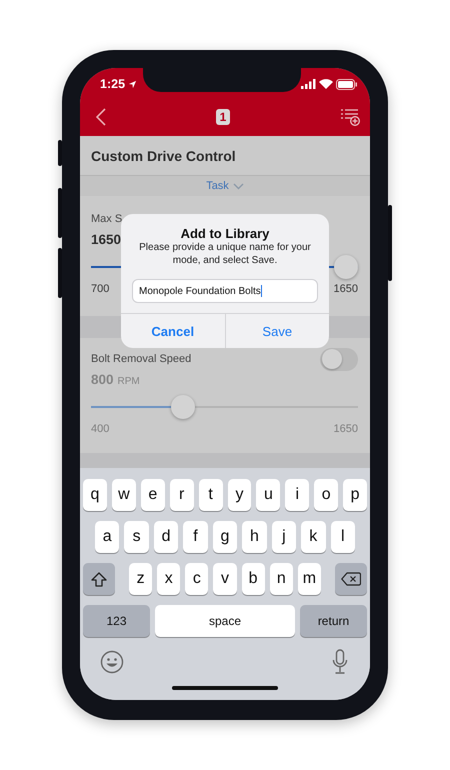  Describe the element at coordinates (102, 379) in the screenshot. I see `setting-value: 800` at that location.